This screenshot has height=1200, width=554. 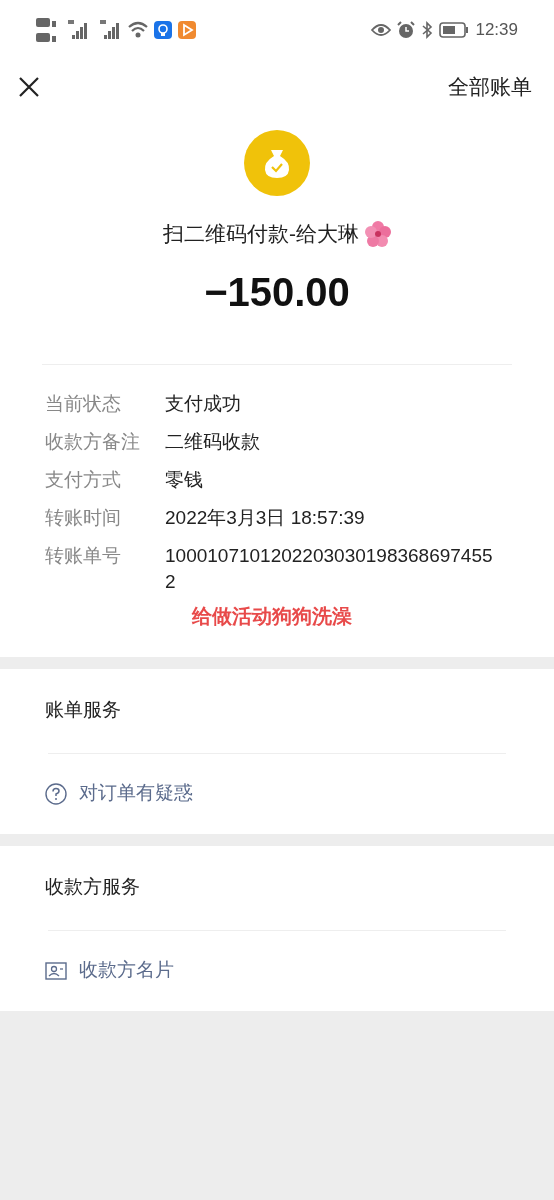 What do you see at coordinates (265, 517) in the screenshot?
I see `detail-value: 2022年3月3日 18:57:39` at bounding box center [265, 517].